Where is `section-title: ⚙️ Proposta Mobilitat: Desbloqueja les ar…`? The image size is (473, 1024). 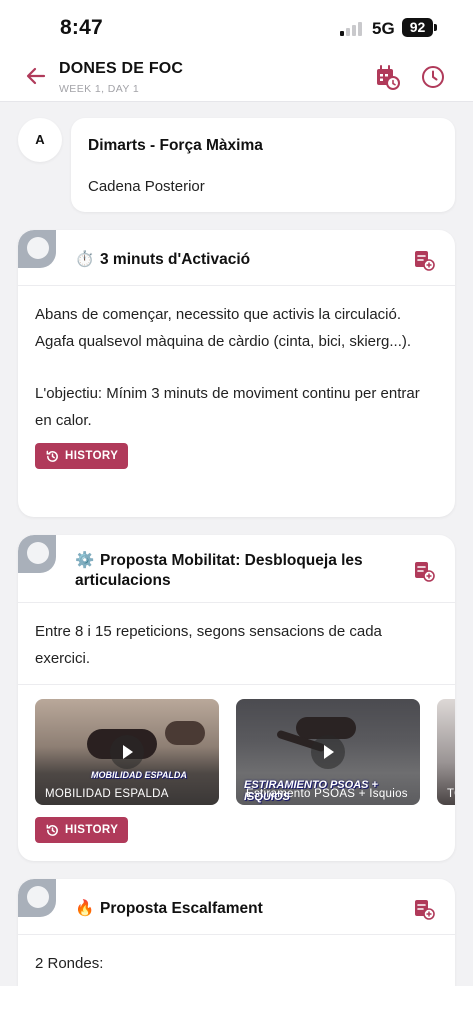 section-title: ⚙️ Proposta Mobilitat: Desbloqueja les ar… is located at coordinates (219, 570).